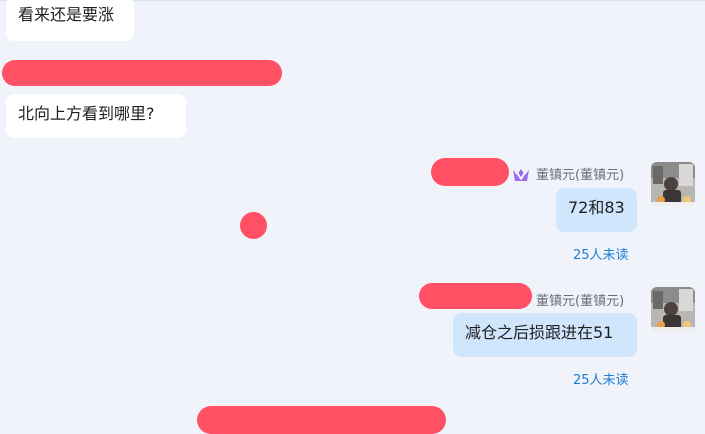 The height and width of the screenshot is (434, 705). What do you see at coordinates (86, 113) in the screenshot?
I see `message-text: 北向上方看到哪里?` at bounding box center [86, 113].